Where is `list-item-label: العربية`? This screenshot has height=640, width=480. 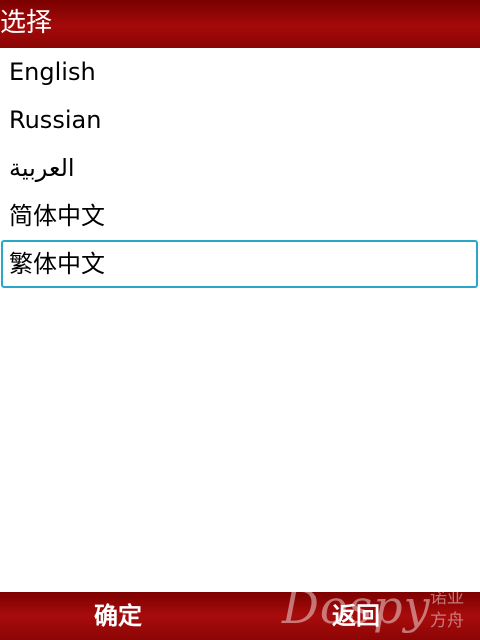 list-item-label: العربية is located at coordinates (42, 168).